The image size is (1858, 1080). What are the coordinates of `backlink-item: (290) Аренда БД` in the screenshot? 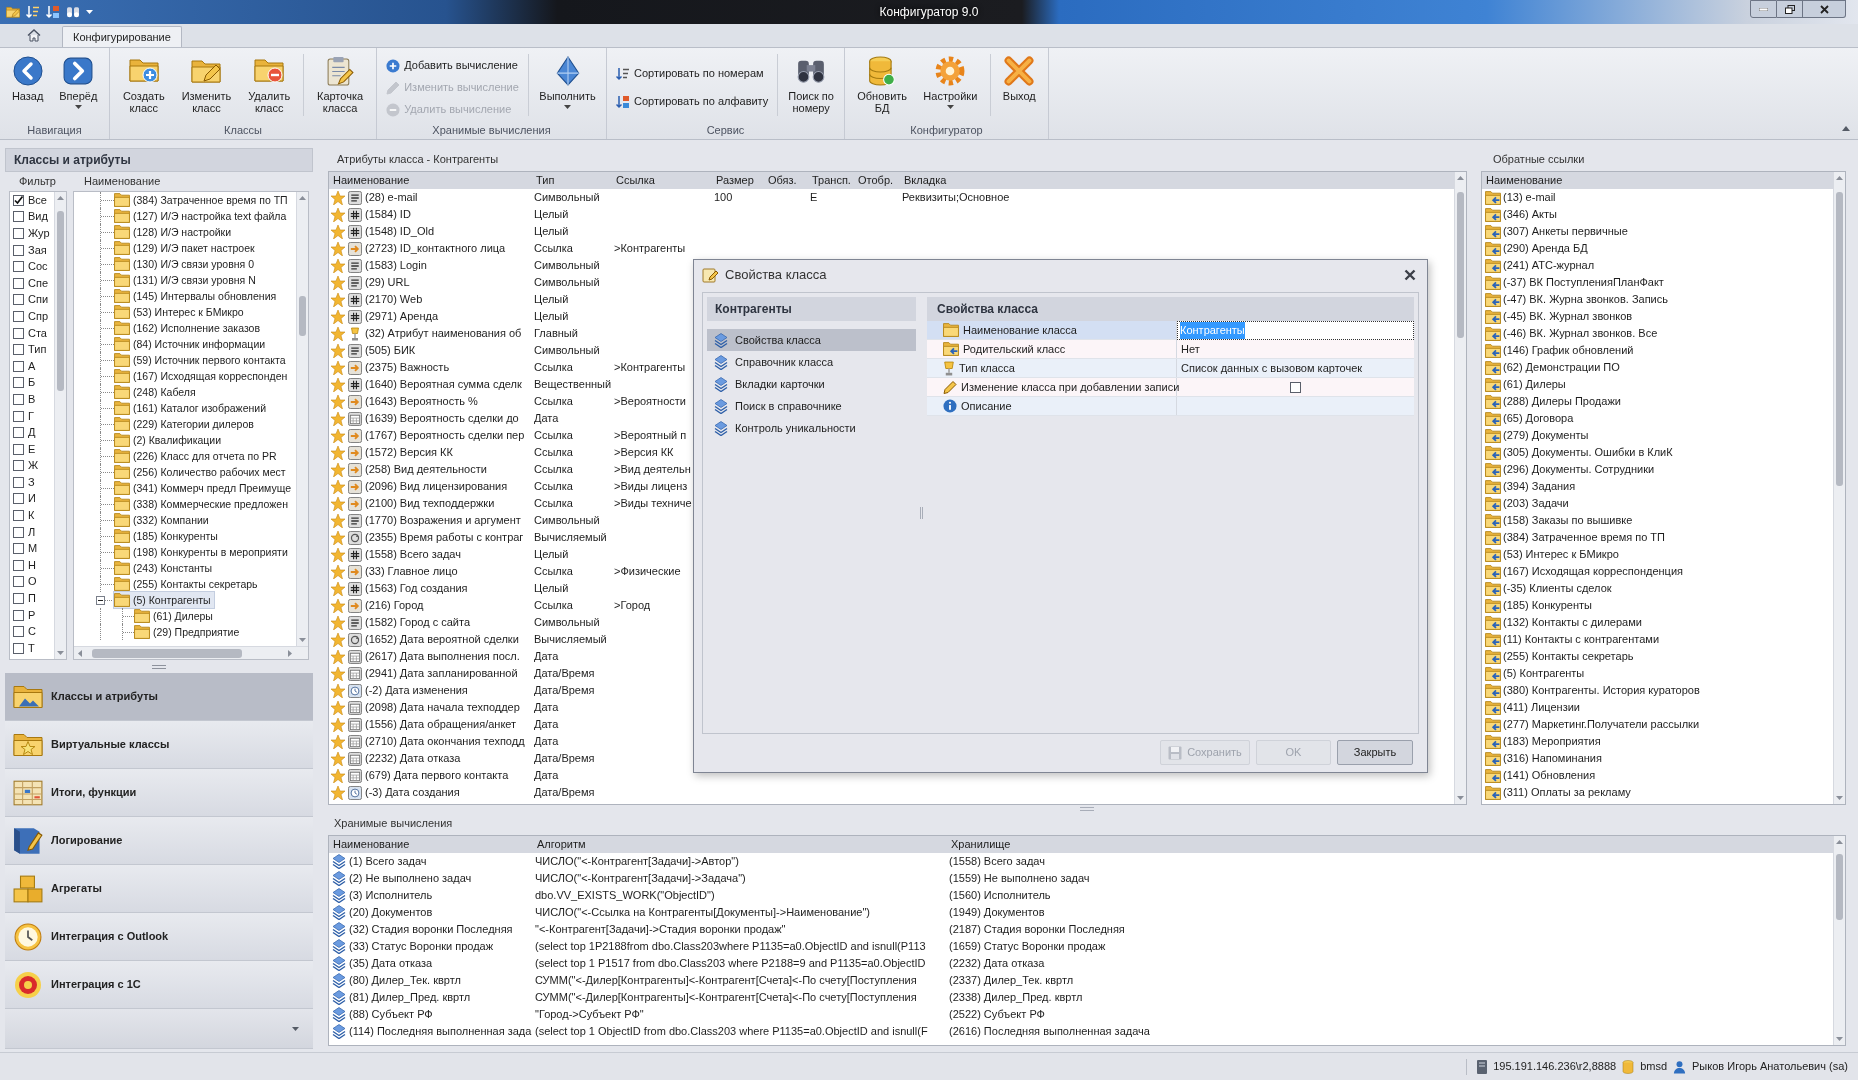 It's located at (1657, 248).